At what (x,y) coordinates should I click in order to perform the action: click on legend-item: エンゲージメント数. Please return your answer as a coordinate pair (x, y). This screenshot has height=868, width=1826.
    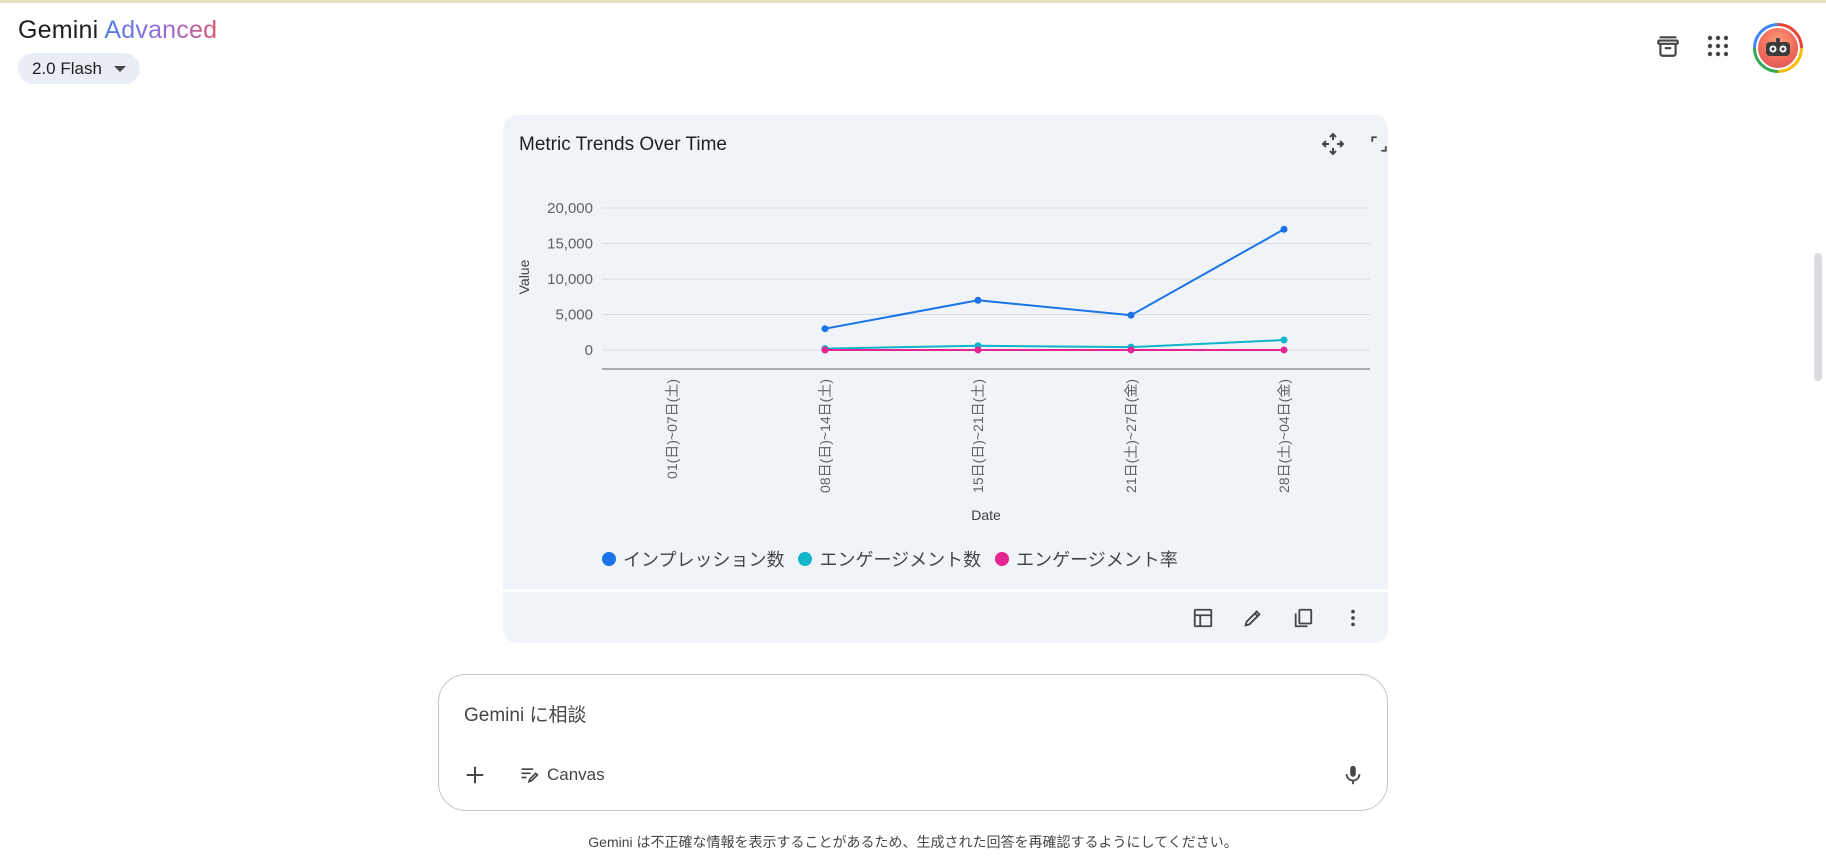
    Looking at the image, I should click on (889, 559).